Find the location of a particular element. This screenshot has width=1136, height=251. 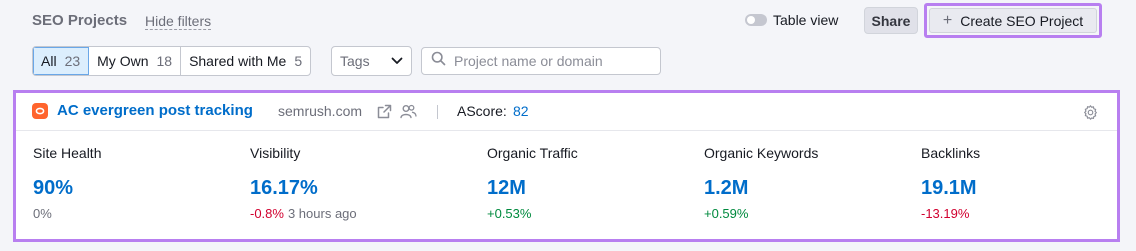

chevron-down-icon is located at coordinates (397, 61).